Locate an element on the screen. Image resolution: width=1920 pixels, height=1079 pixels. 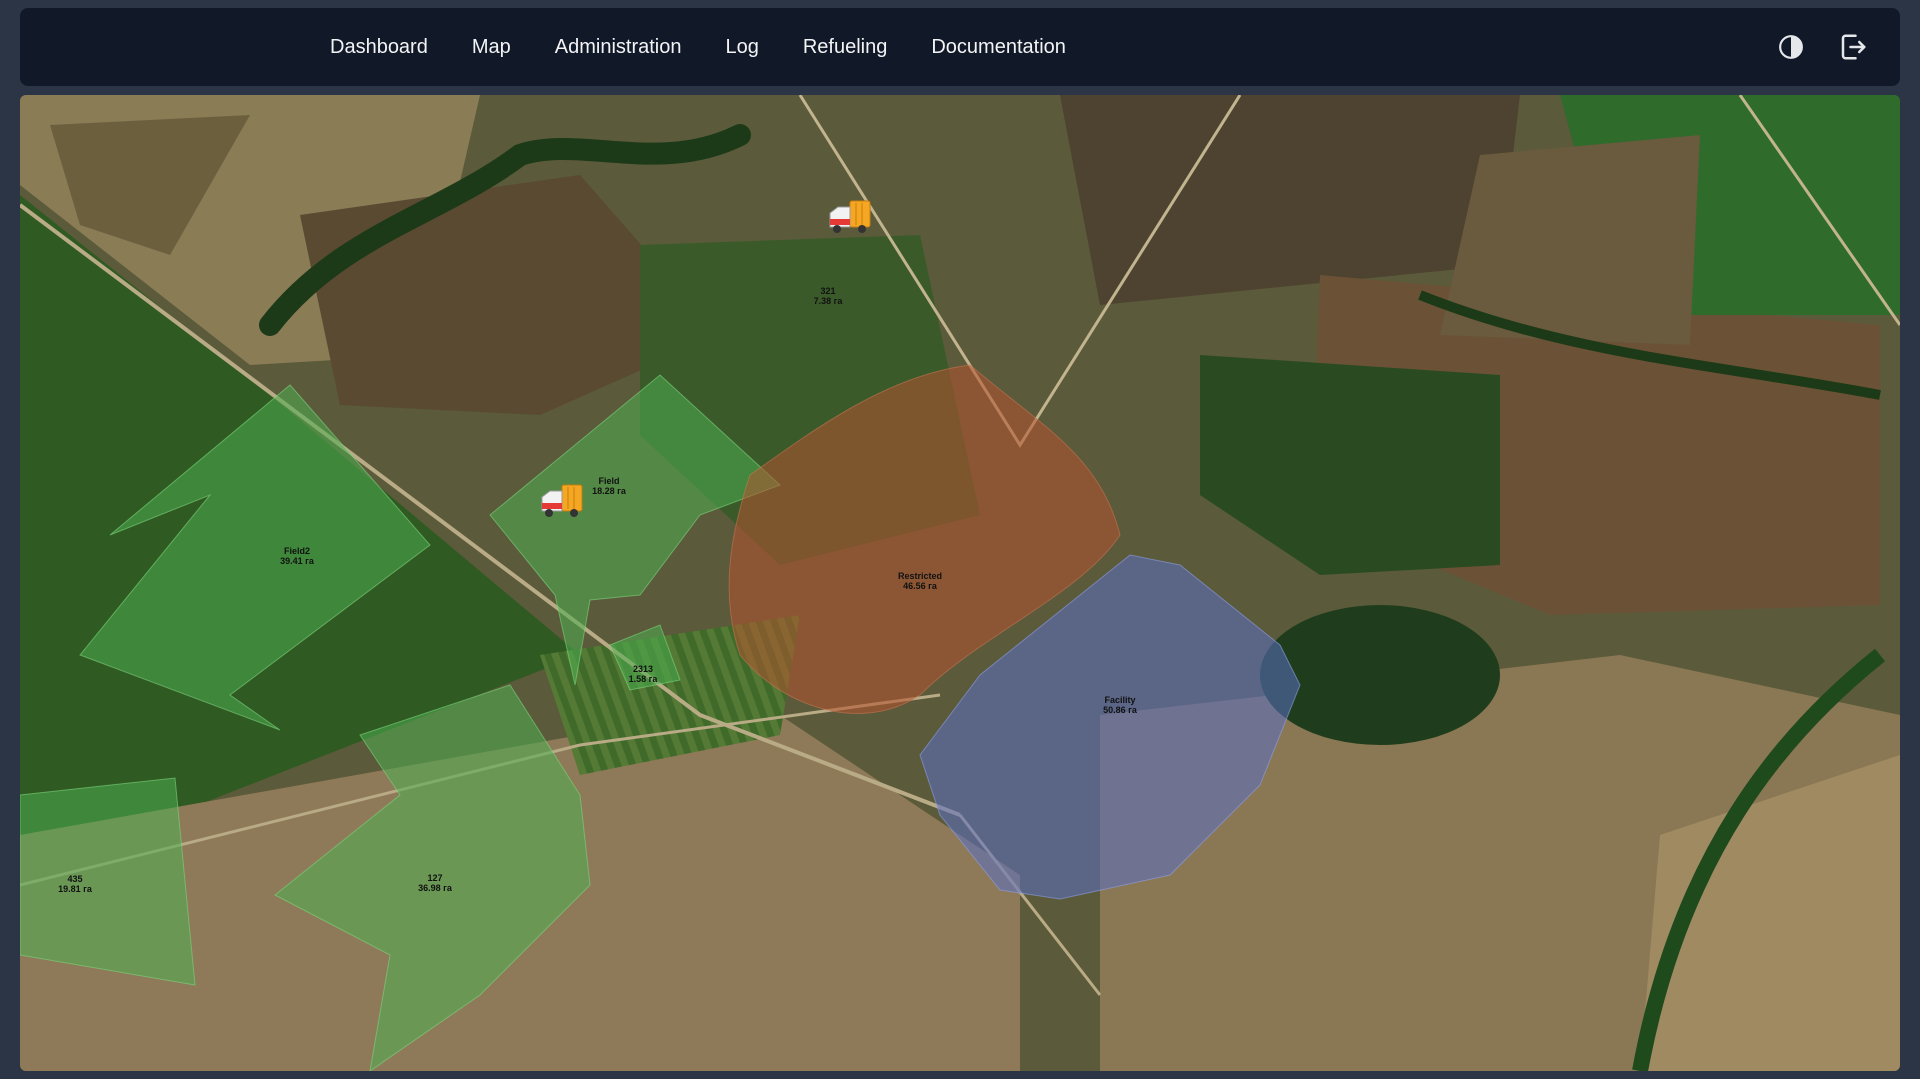
zone-2313-name: 2313 is located at coordinates (643, 669).